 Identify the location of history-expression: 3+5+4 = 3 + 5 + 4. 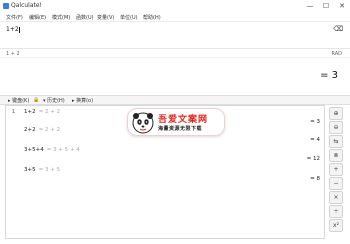
(52, 150).